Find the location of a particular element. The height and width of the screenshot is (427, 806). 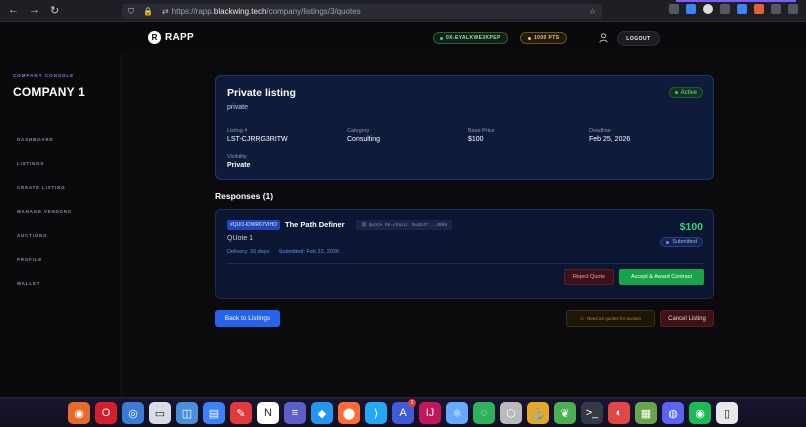

field-value: LST-CJRRG3RITW is located at coordinates (257, 139).